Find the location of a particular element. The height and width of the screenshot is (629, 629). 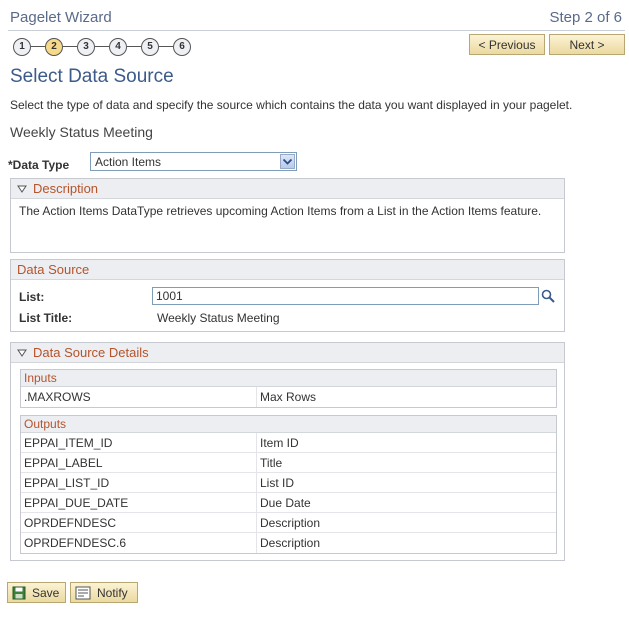

input-field-name: .MAXROWS is located at coordinates (139, 397).